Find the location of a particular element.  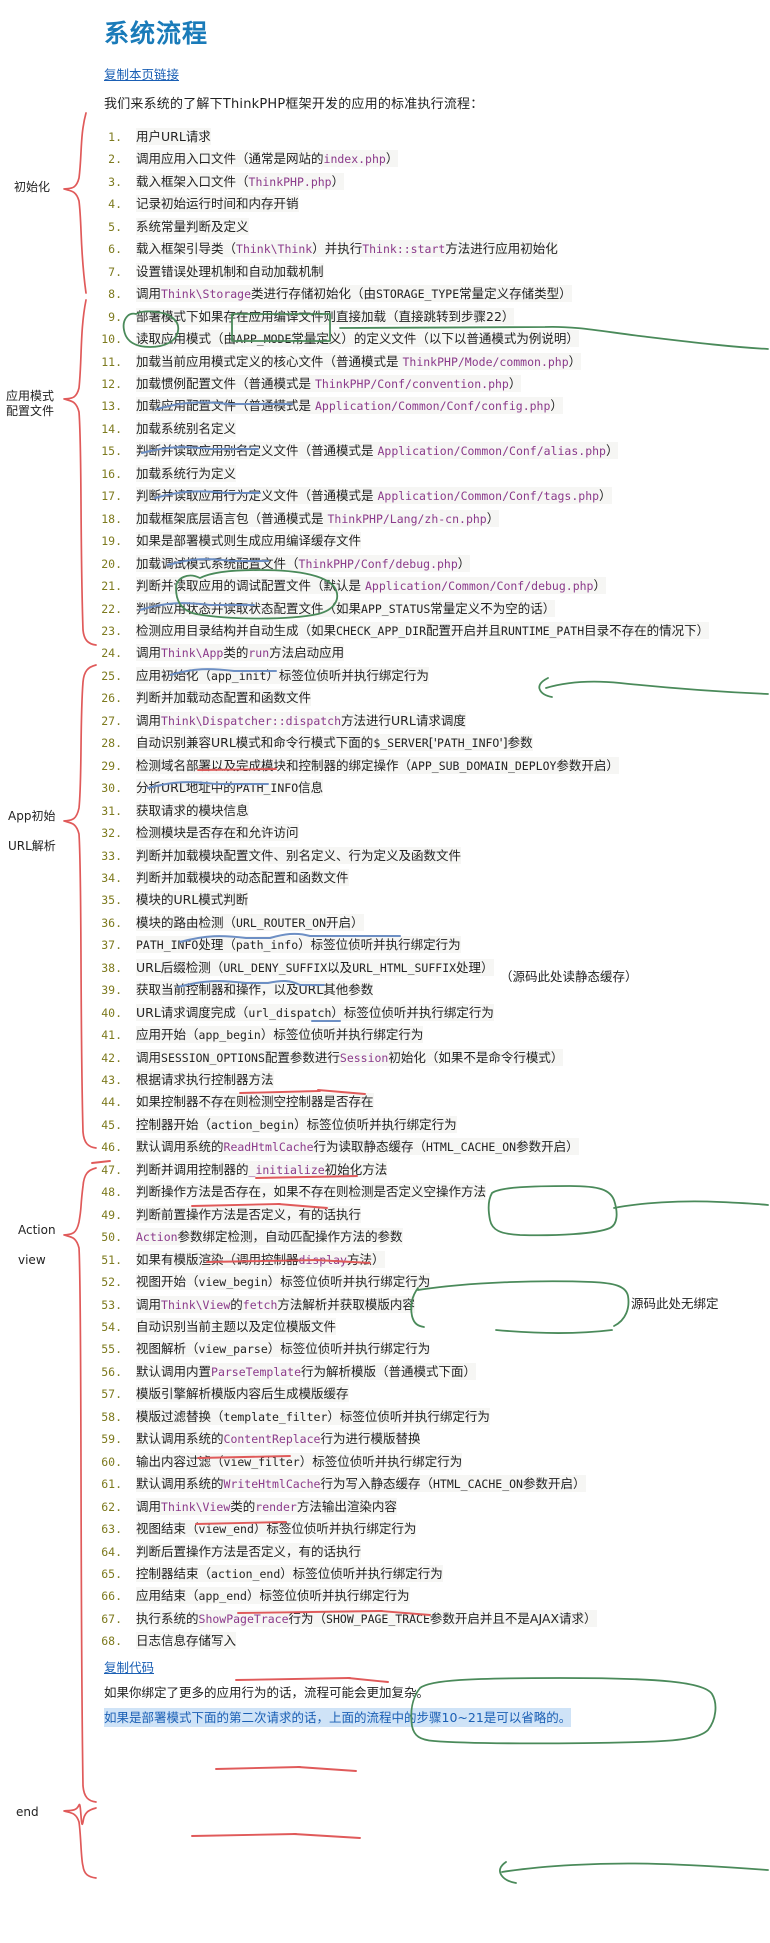

flow-step-number: 68 is located at coordinates (107, 1641).